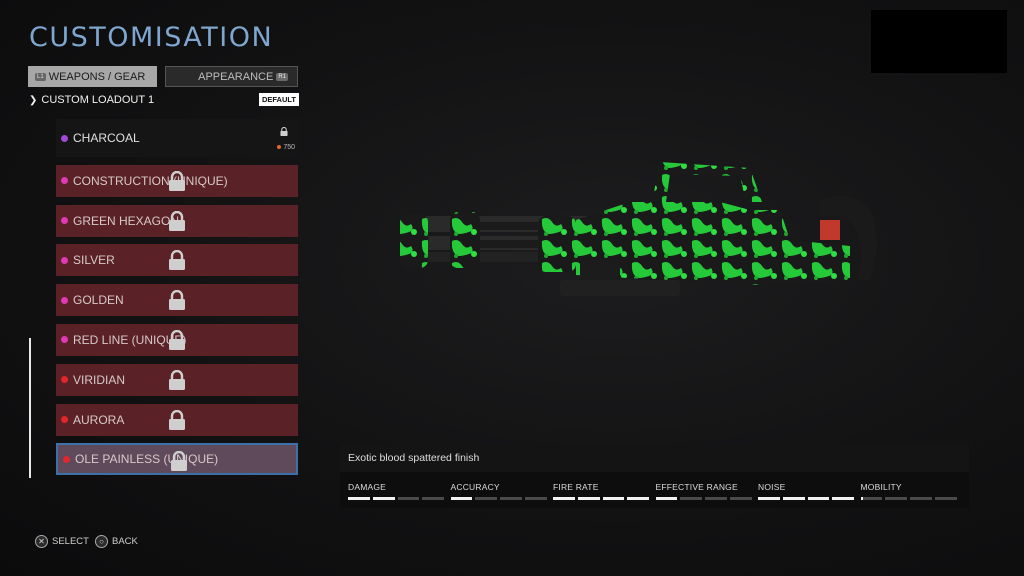 The width and height of the screenshot is (1024, 576). What do you see at coordinates (98, 300) in the screenshot?
I see `skin-name: GOLDEN` at bounding box center [98, 300].